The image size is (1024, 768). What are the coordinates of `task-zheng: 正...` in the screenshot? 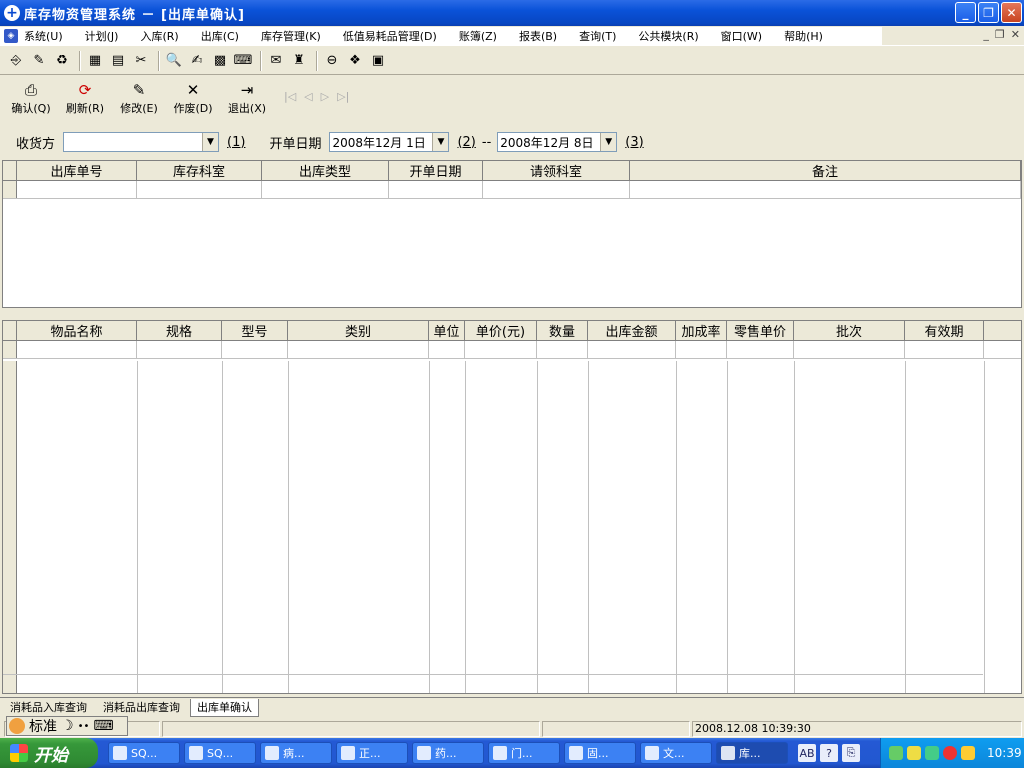 It's located at (372, 753).